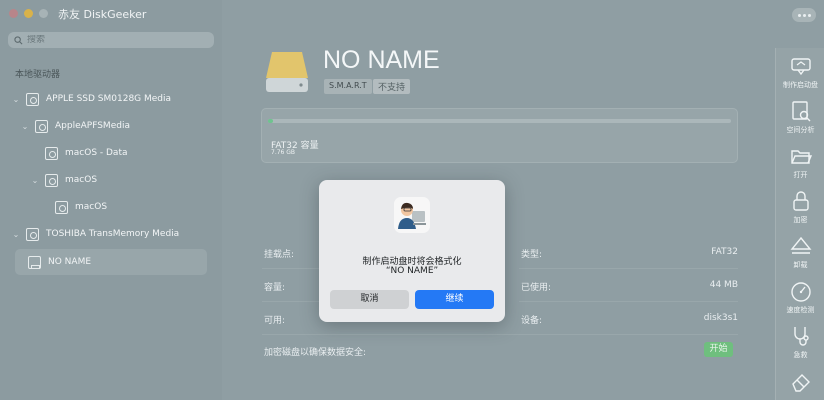 Image resolution: width=824 pixels, height=400 pixels. What do you see at coordinates (800, 175) in the screenshot?
I see `tool-label: 打开` at bounding box center [800, 175].